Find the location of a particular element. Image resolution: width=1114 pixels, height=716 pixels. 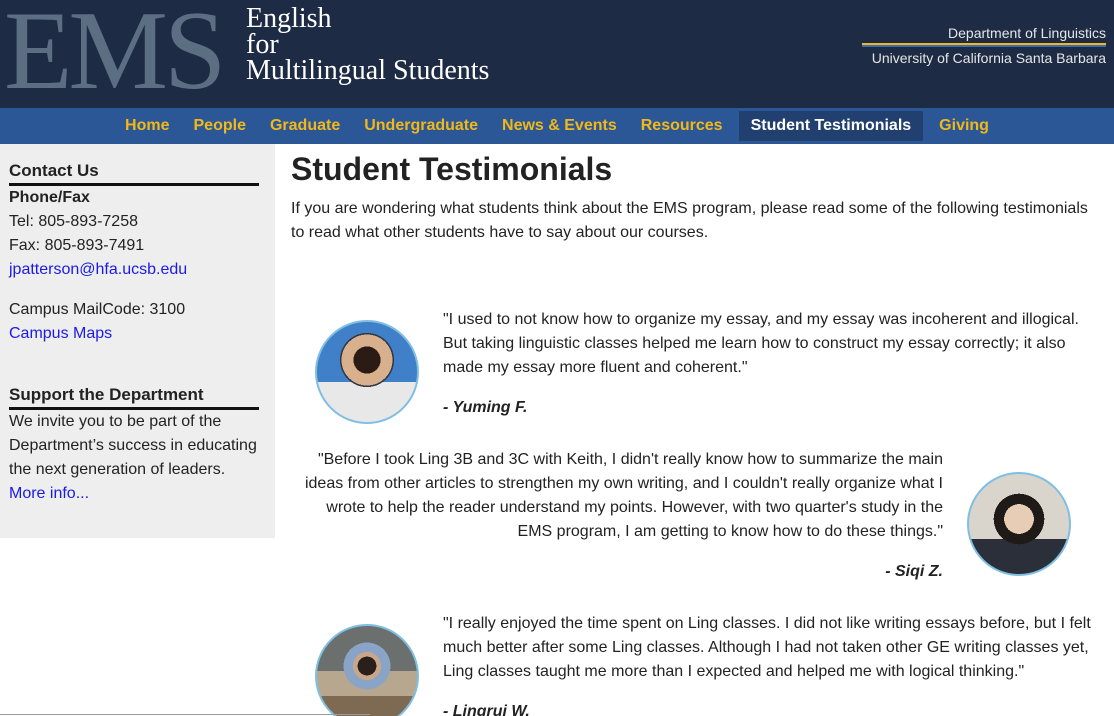

logo-line-3: Multilingual Students is located at coordinates (368, 70).